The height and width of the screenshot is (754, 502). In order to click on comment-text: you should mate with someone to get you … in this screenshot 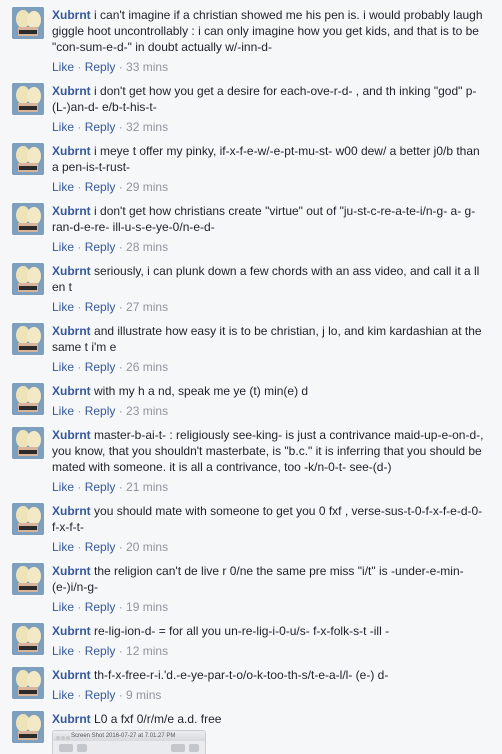, I will do `click(267, 519)`.